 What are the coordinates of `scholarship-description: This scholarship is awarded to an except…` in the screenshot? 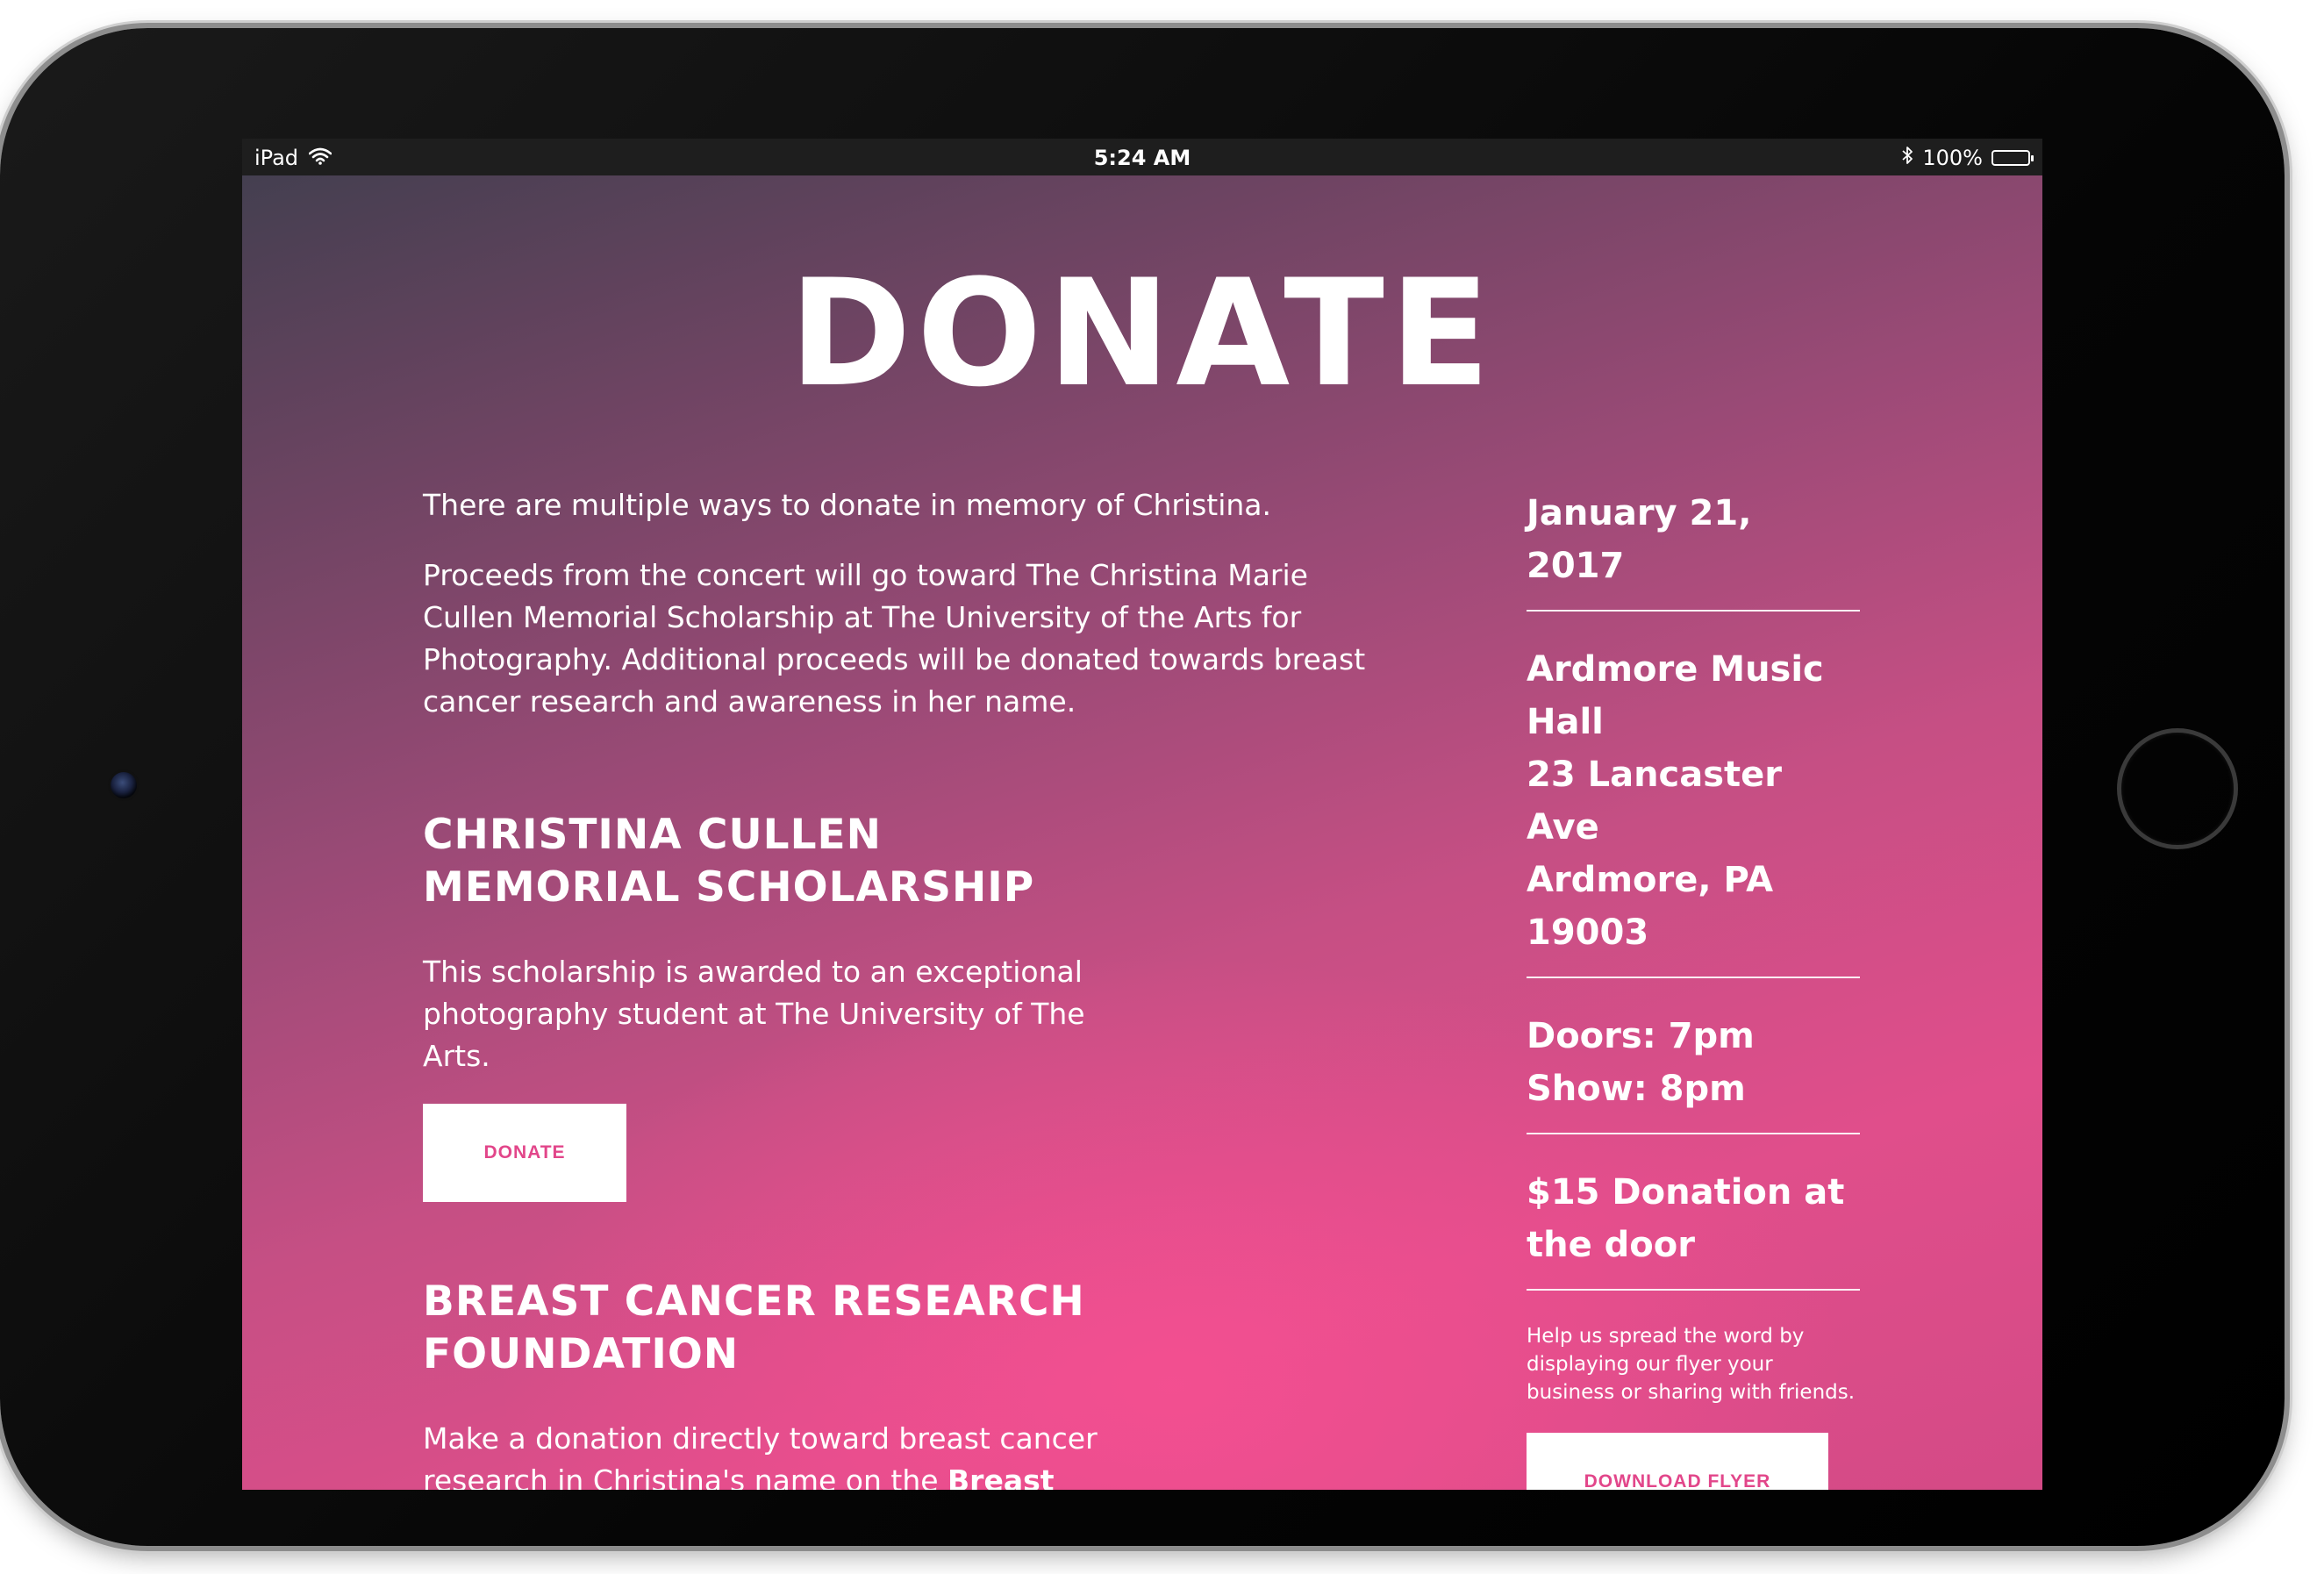 It's located at (754, 1014).